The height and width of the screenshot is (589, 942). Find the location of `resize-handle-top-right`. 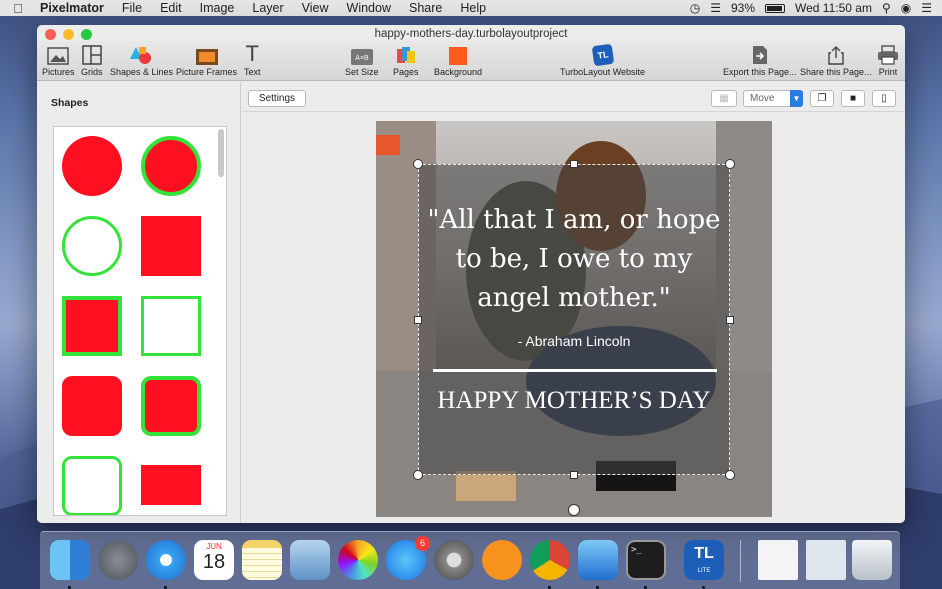

resize-handle-top-right is located at coordinates (730, 164).